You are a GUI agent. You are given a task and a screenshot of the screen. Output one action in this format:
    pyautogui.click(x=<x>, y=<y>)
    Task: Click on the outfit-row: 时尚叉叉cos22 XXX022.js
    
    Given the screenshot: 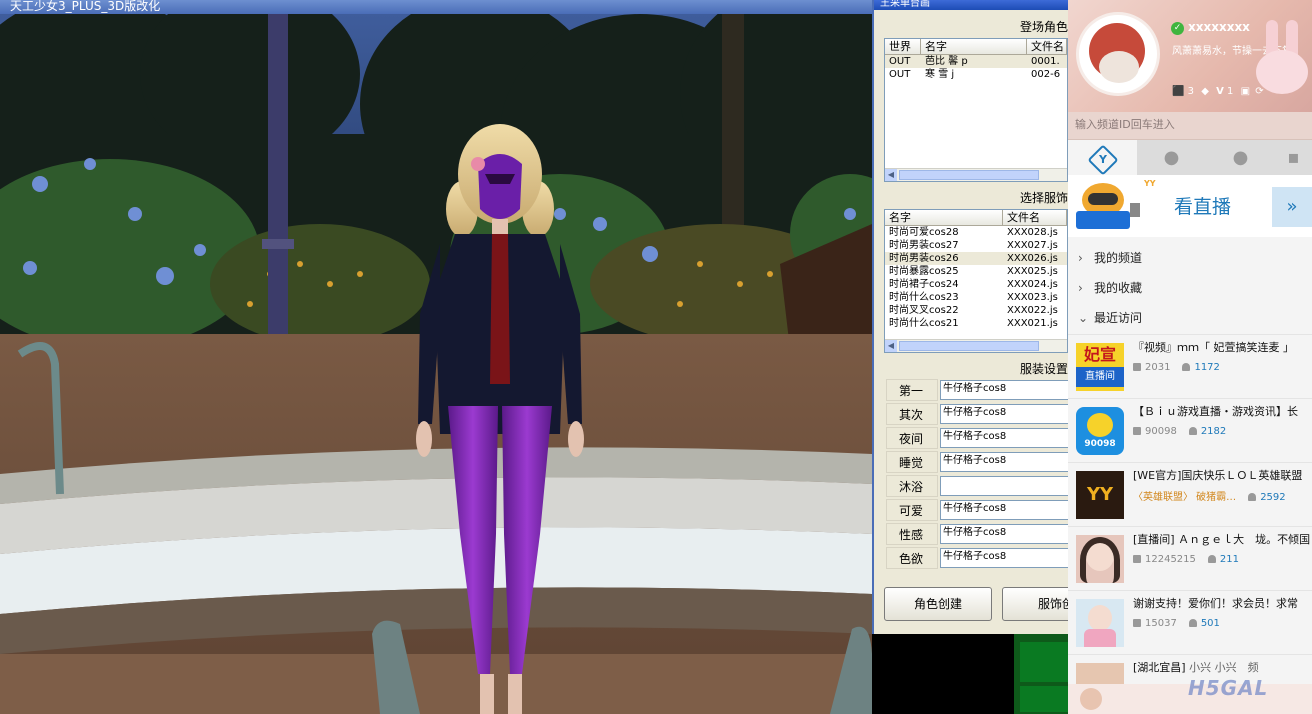 What is the action you would take?
    pyautogui.click(x=976, y=310)
    